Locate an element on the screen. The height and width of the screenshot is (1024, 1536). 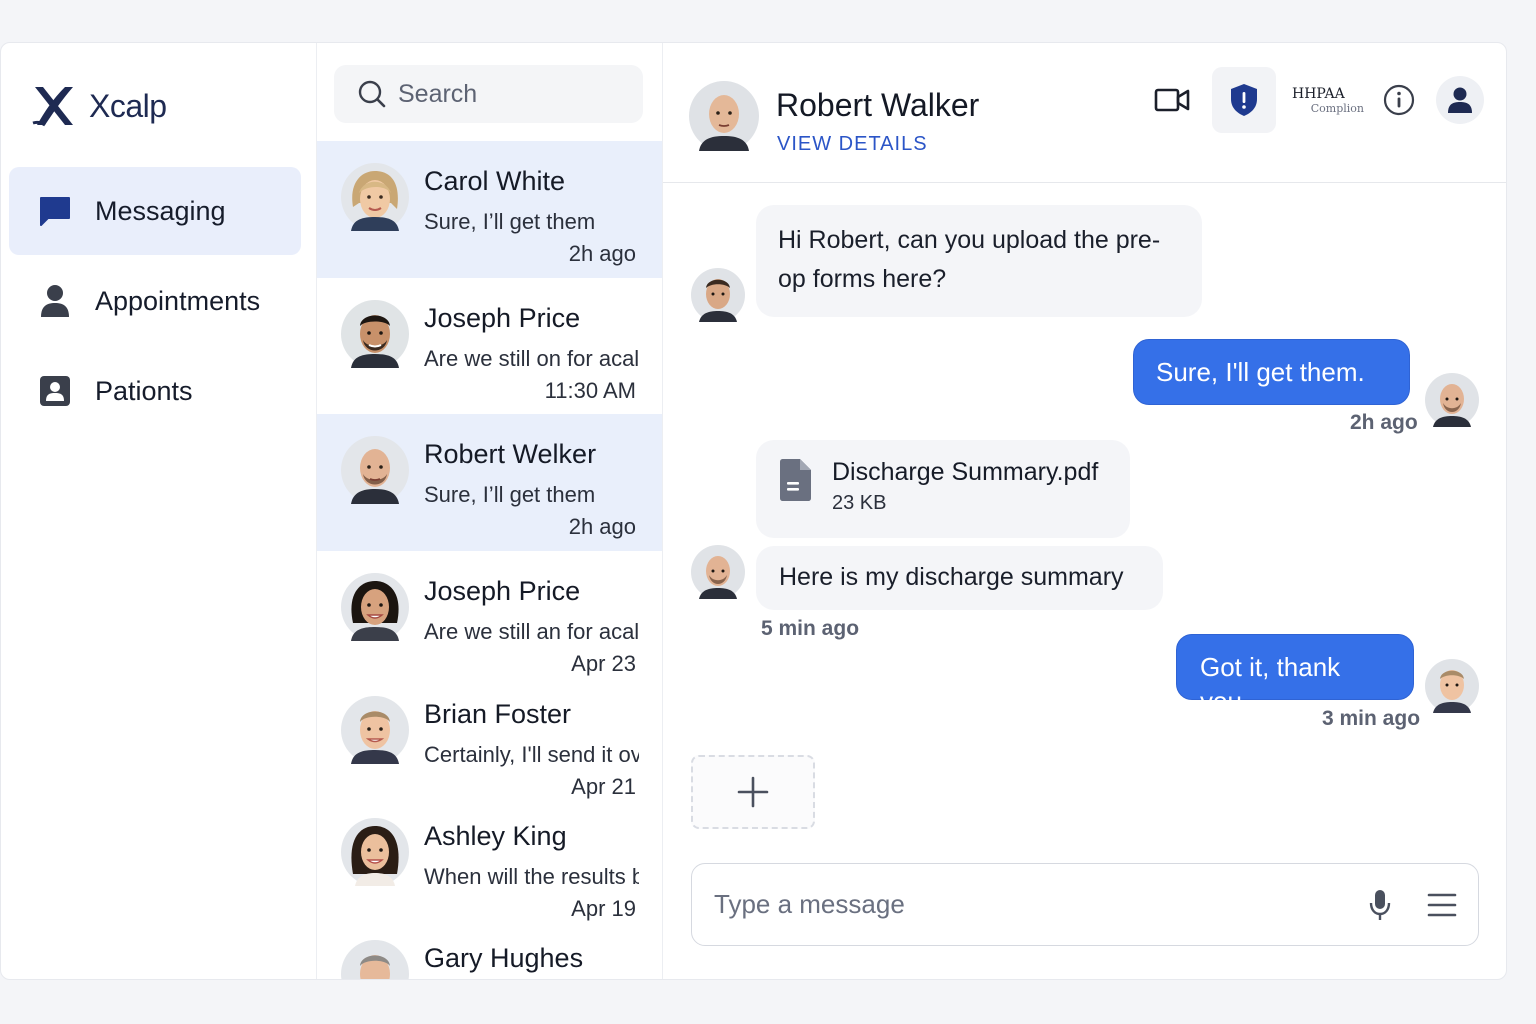
nav-label: Pationts is located at coordinates (144, 390).